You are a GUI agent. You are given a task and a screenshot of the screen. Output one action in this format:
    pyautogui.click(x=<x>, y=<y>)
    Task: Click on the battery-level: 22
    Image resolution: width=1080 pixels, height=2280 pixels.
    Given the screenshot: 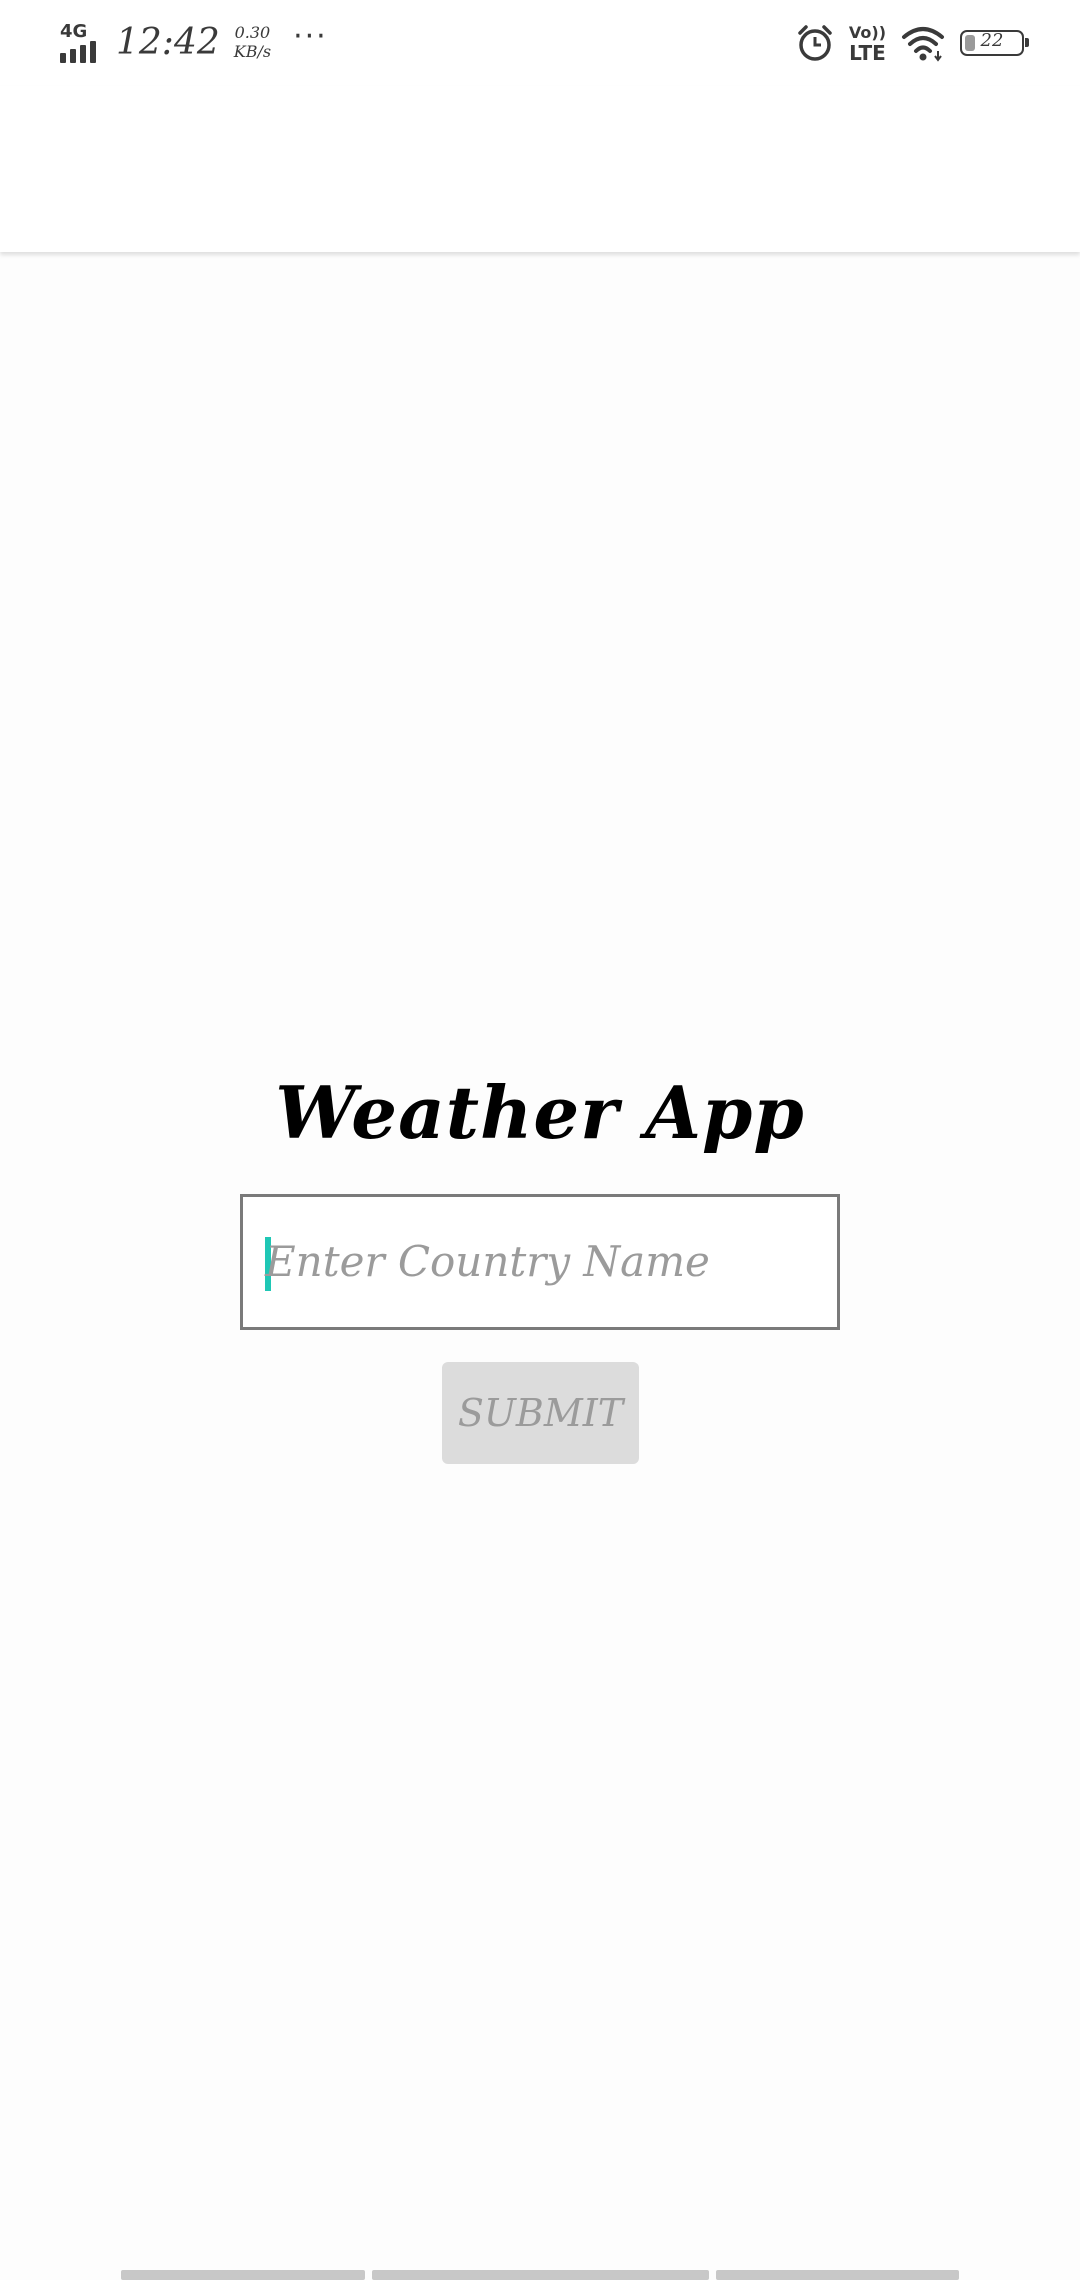 What is the action you would take?
    pyautogui.click(x=992, y=40)
    